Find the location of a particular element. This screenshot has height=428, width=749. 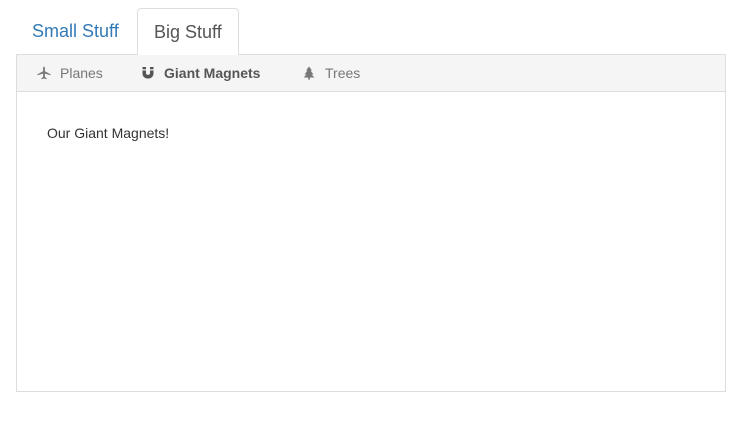

subnav-item-trees: Trees is located at coordinates (331, 73).